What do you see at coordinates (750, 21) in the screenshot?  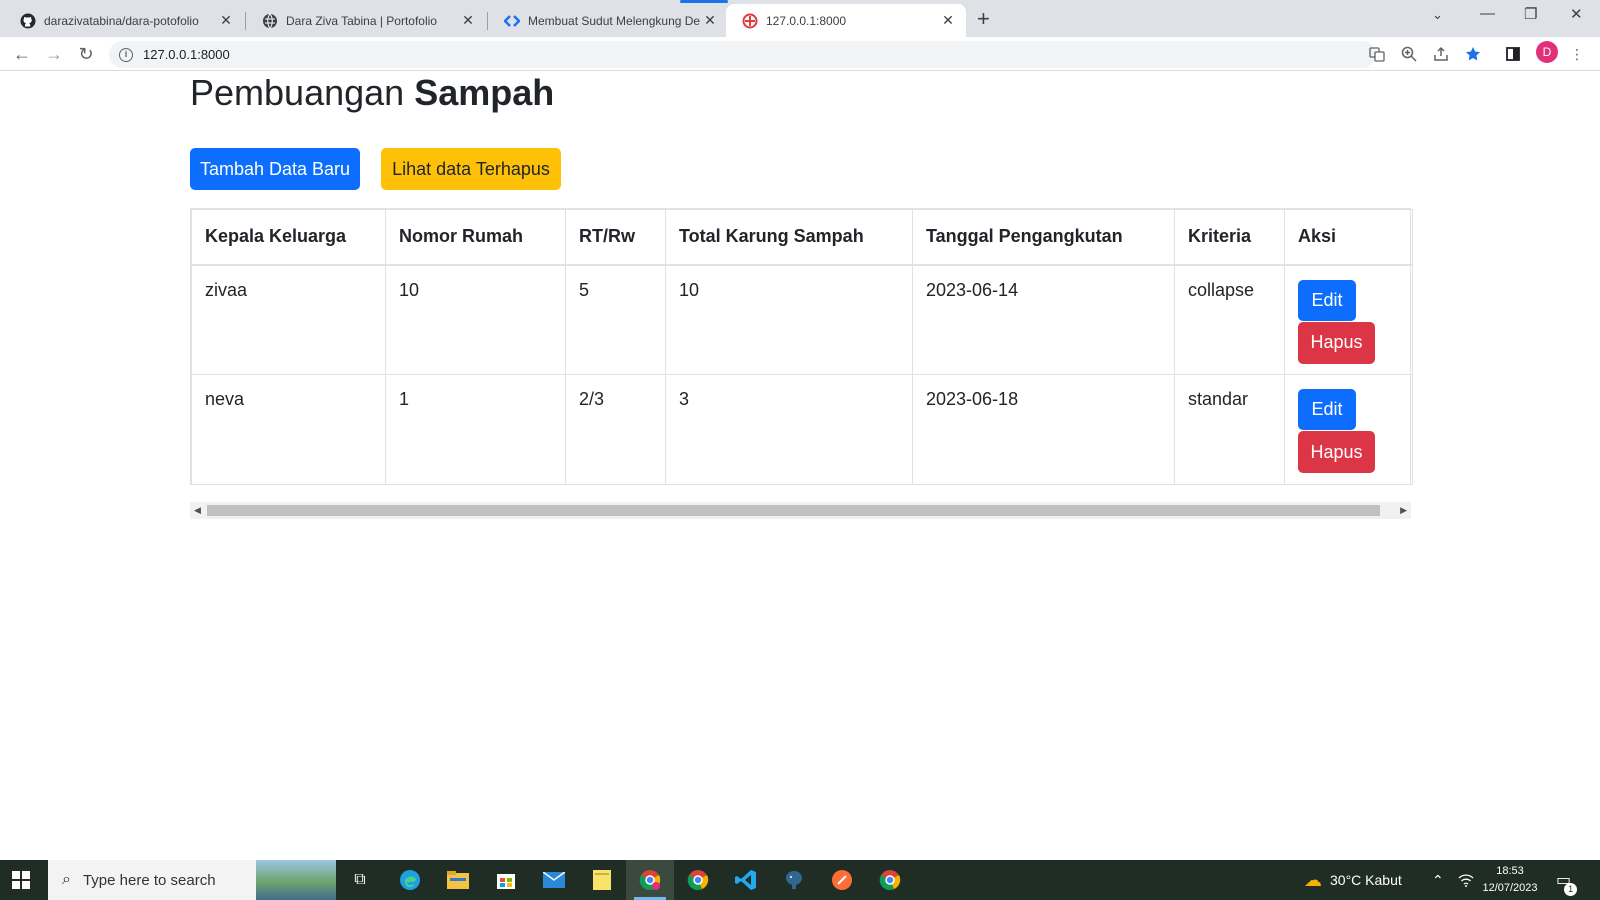 I see `laravel-icon` at bounding box center [750, 21].